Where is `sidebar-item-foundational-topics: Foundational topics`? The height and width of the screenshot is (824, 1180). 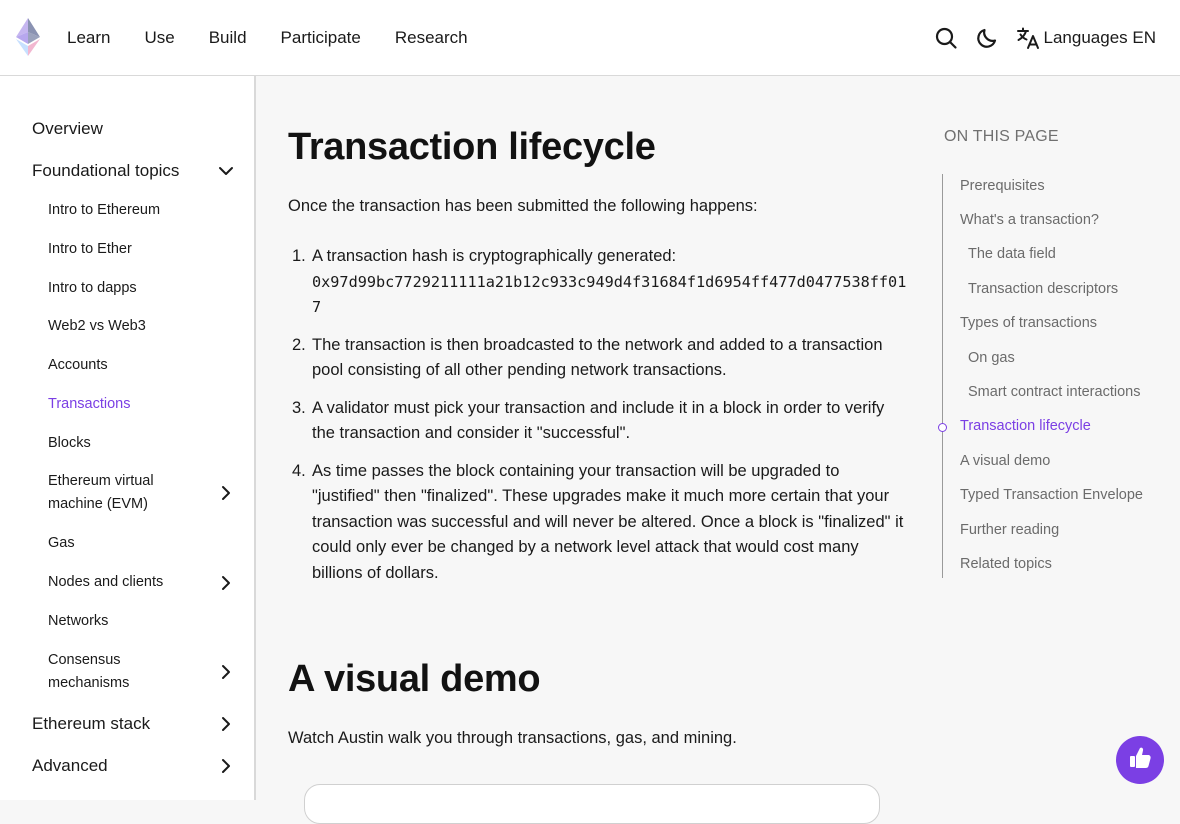 sidebar-item-foundational-topics: Foundational topics is located at coordinates (127, 170).